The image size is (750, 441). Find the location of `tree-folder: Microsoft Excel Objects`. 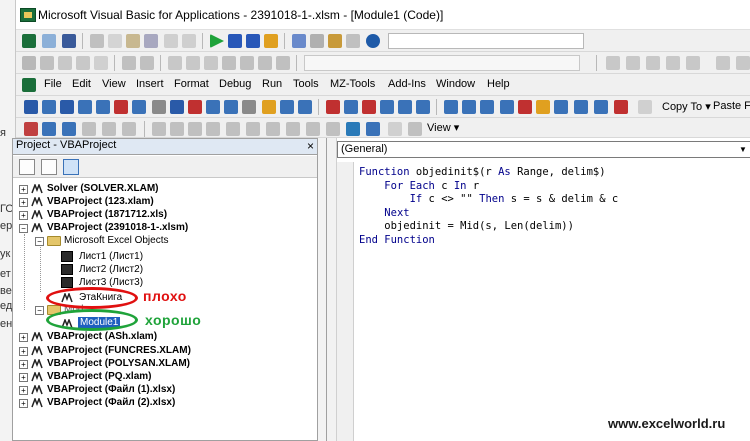

tree-folder: Microsoft Excel Objects is located at coordinates (116, 240).